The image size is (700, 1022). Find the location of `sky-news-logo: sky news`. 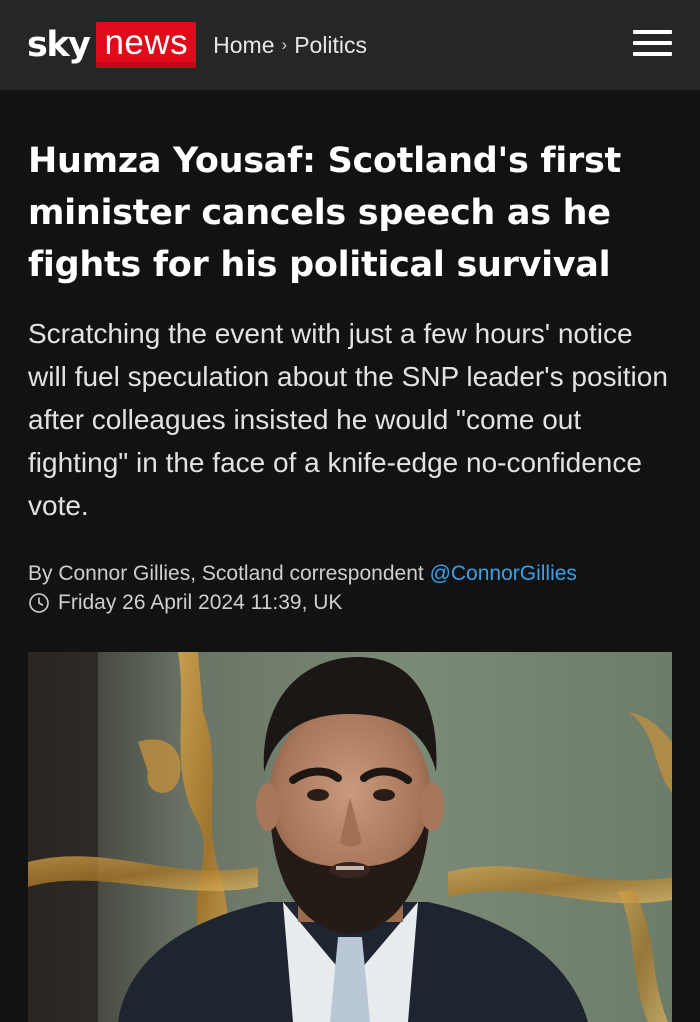

sky-news-logo: sky news is located at coordinates (112, 45).